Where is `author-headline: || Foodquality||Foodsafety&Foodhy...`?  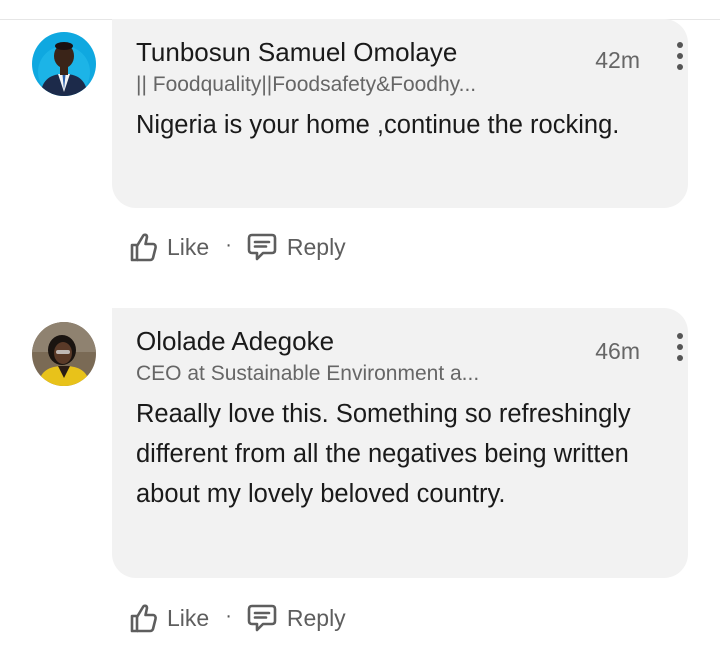
author-headline: || Foodquality||Foodsafety&Foodhy... is located at coordinates (306, 84).